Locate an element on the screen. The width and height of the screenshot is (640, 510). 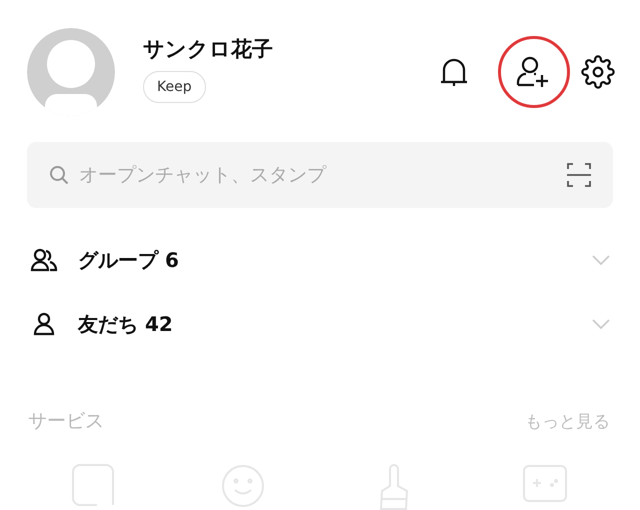
section-title: サービス is located at coordinates (66, 421).